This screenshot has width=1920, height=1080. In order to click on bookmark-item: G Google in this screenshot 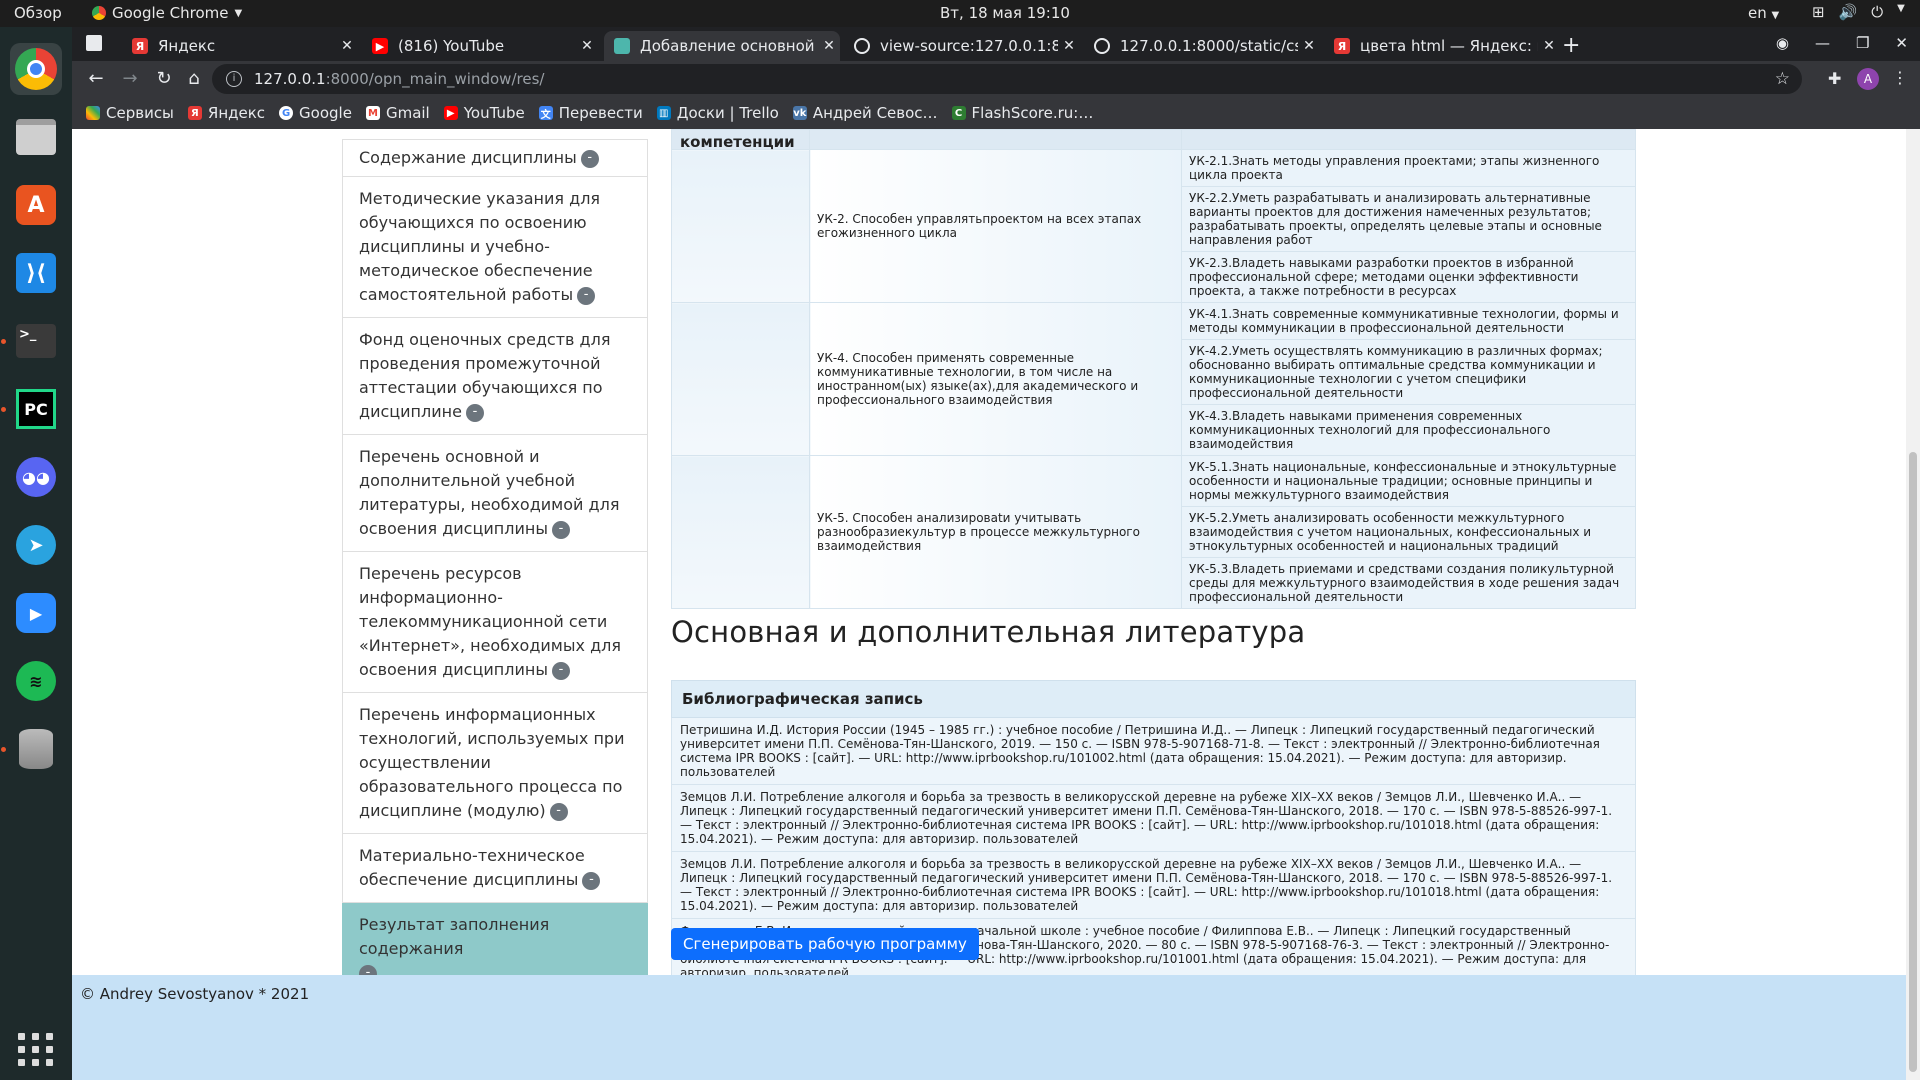, I will do `click(315, 113)`.